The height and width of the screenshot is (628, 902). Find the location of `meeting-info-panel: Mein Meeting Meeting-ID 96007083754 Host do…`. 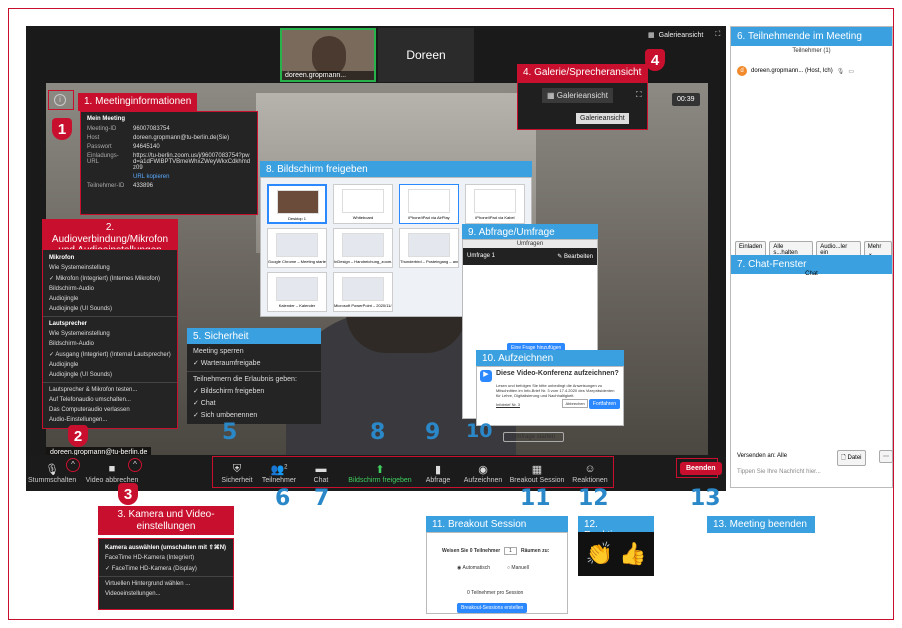

meeting-info-panel: Mein Meeting Meeting-ID 96007083754 Host do… is located at coordinates (169, 163).